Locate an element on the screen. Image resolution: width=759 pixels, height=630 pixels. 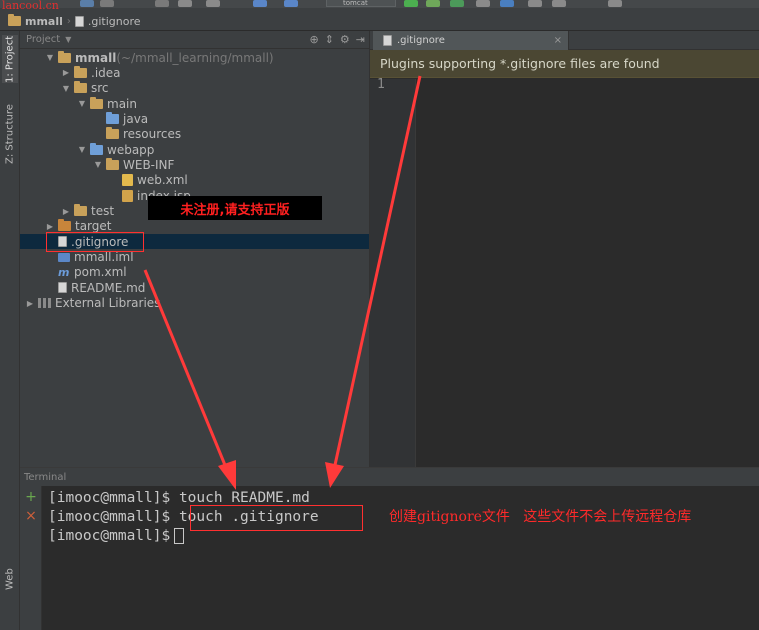
breadcrumb-item-mmall: mmall is located at coordinates (35, 21).